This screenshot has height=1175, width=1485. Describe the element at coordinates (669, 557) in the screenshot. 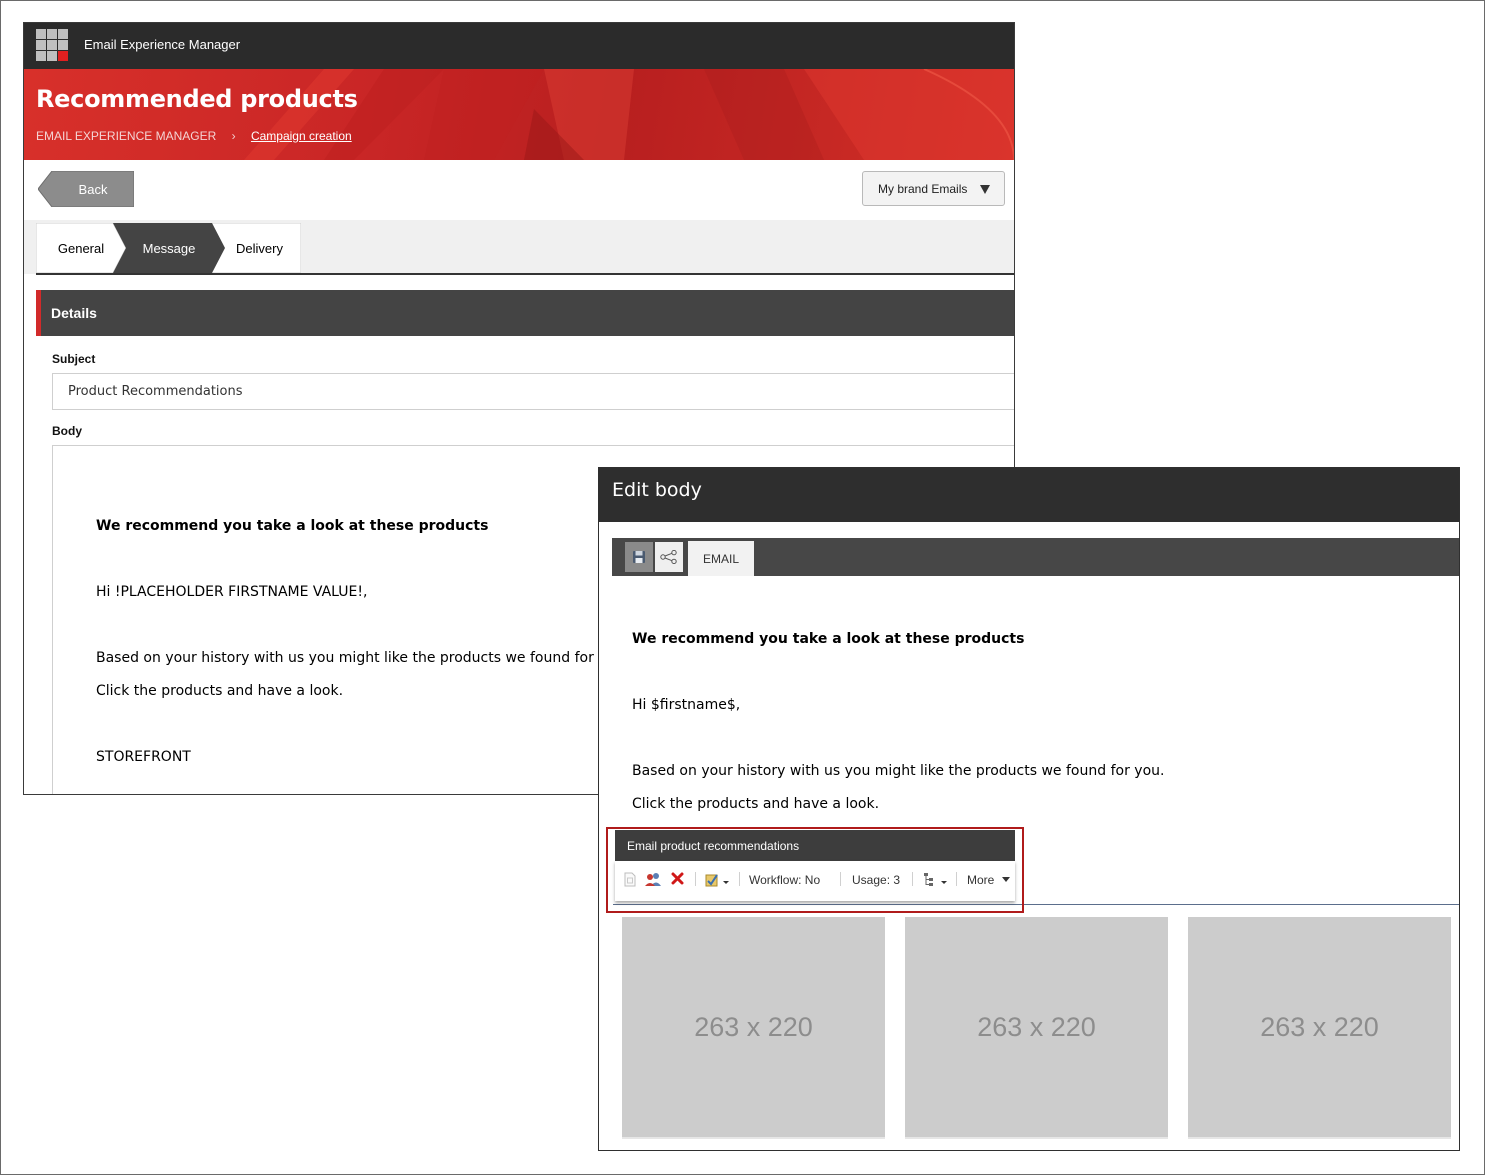

I see `share-icon` at that location.